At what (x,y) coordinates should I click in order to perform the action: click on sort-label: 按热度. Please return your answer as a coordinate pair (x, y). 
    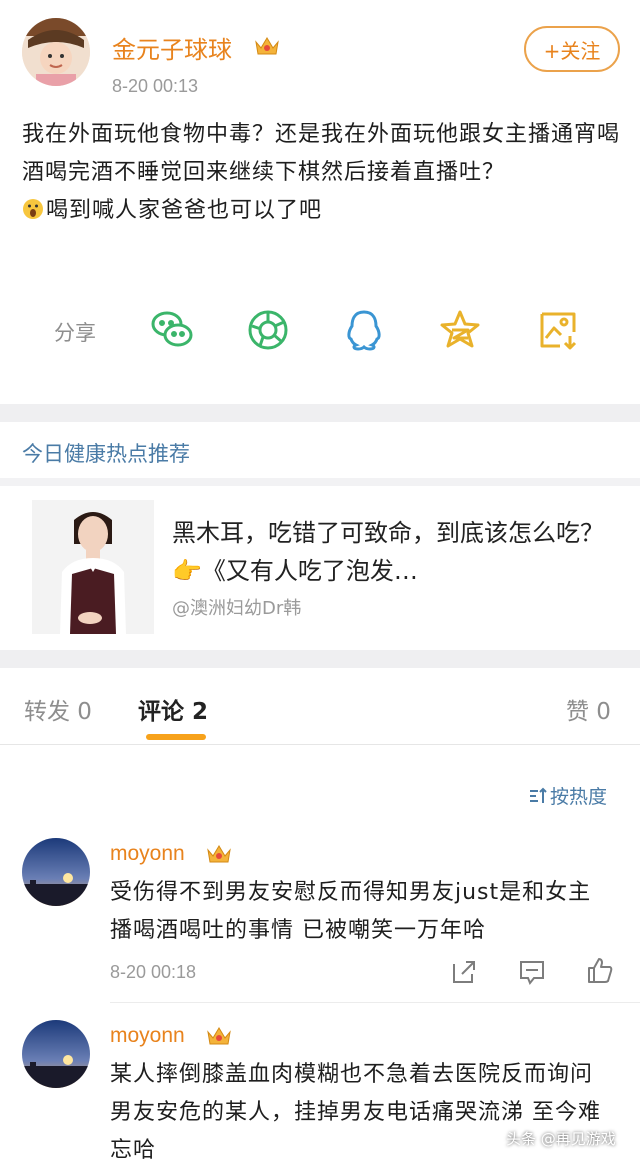
    Looking at the image, I should click on (579, 797).